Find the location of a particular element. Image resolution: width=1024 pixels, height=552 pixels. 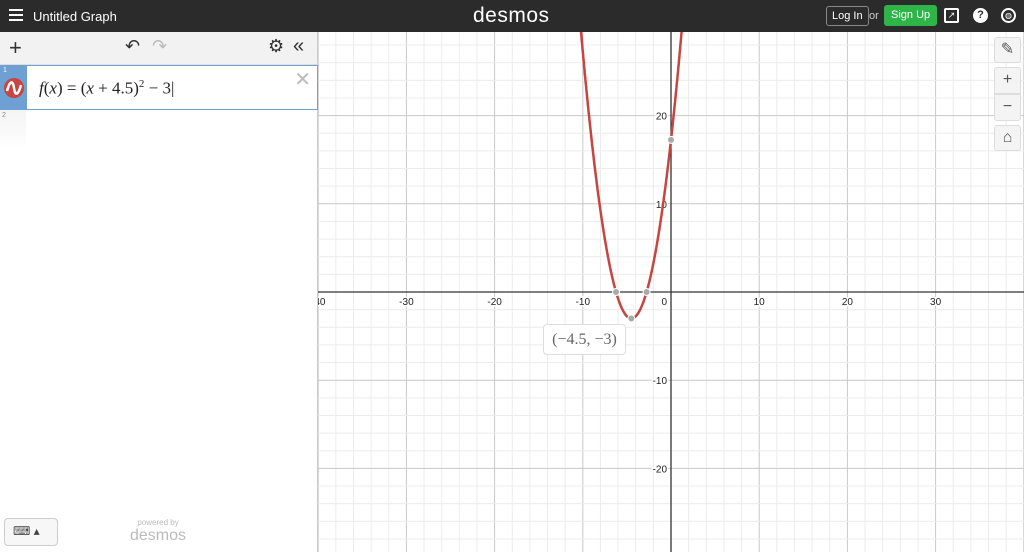

x-tick-label: -30 is located at coordinates (406, 302).